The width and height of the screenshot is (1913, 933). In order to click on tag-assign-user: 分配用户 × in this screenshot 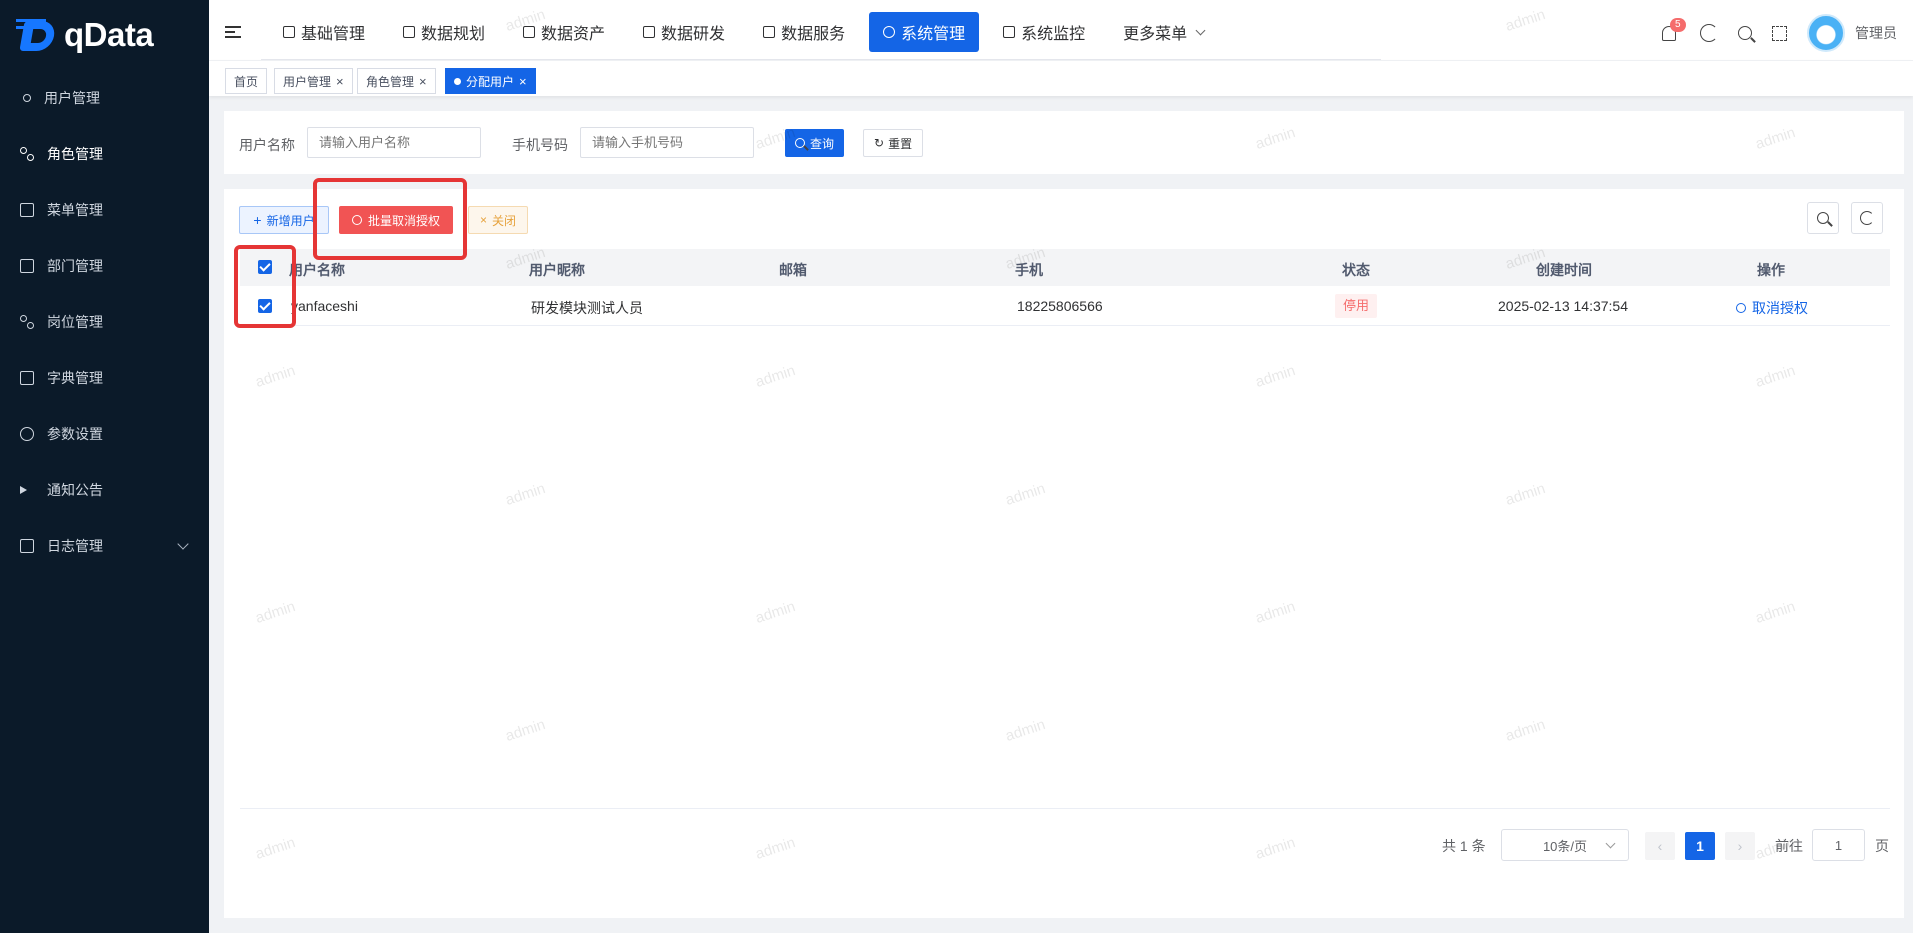, I will do `click(490, 81)`.